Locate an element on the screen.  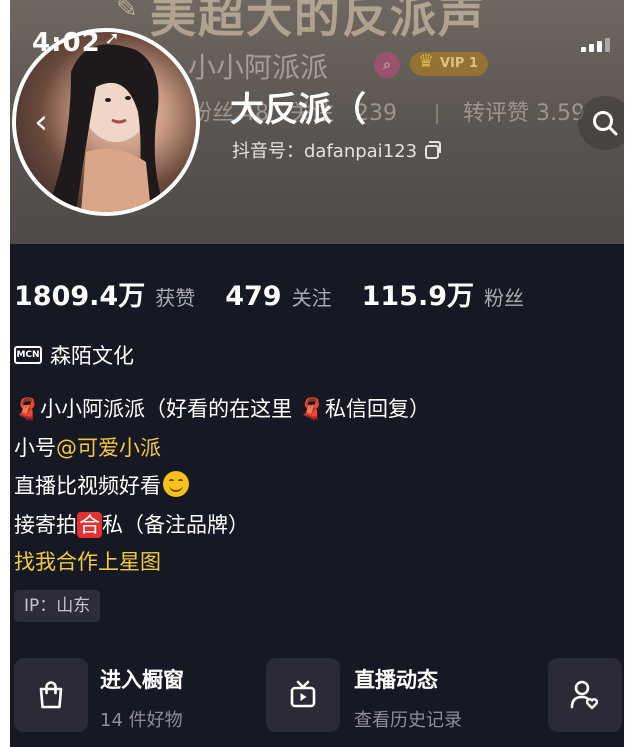
stat-following-label: 关注 is located at coordinates (311, 298).